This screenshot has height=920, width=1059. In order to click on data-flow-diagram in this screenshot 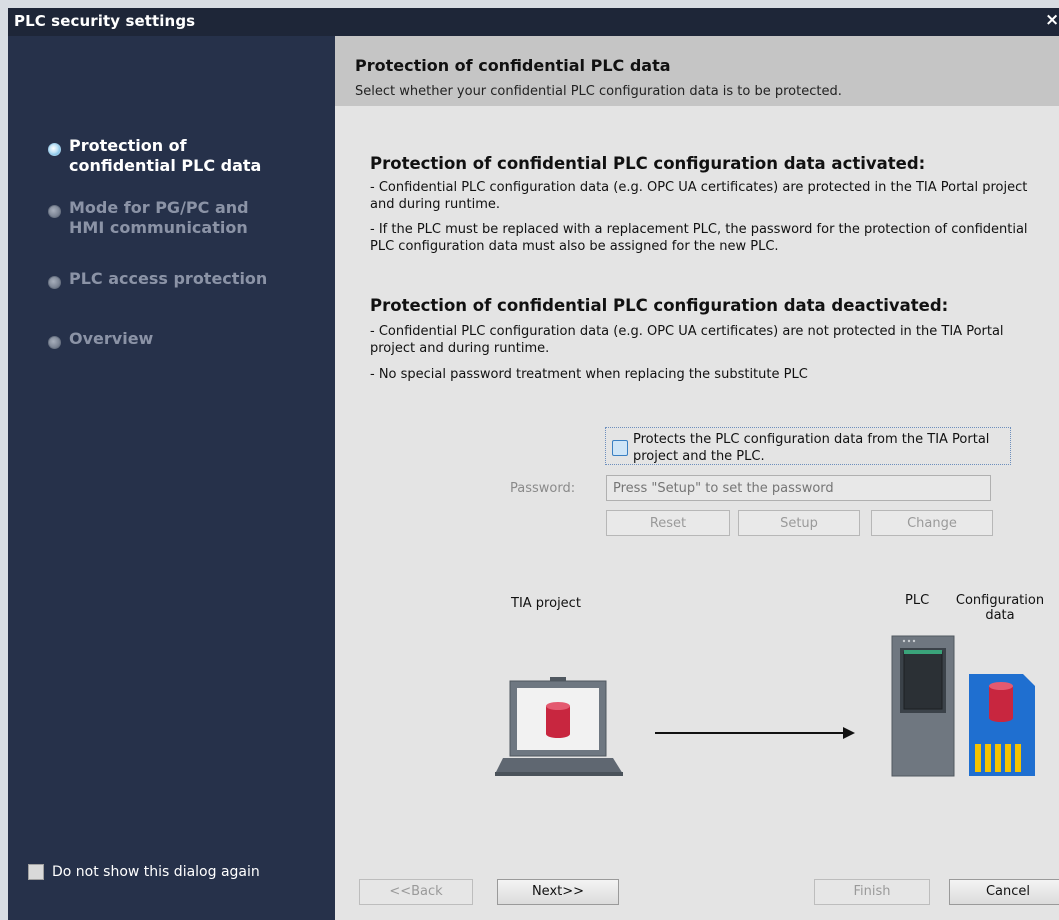, I will do `click(765, 706)`.